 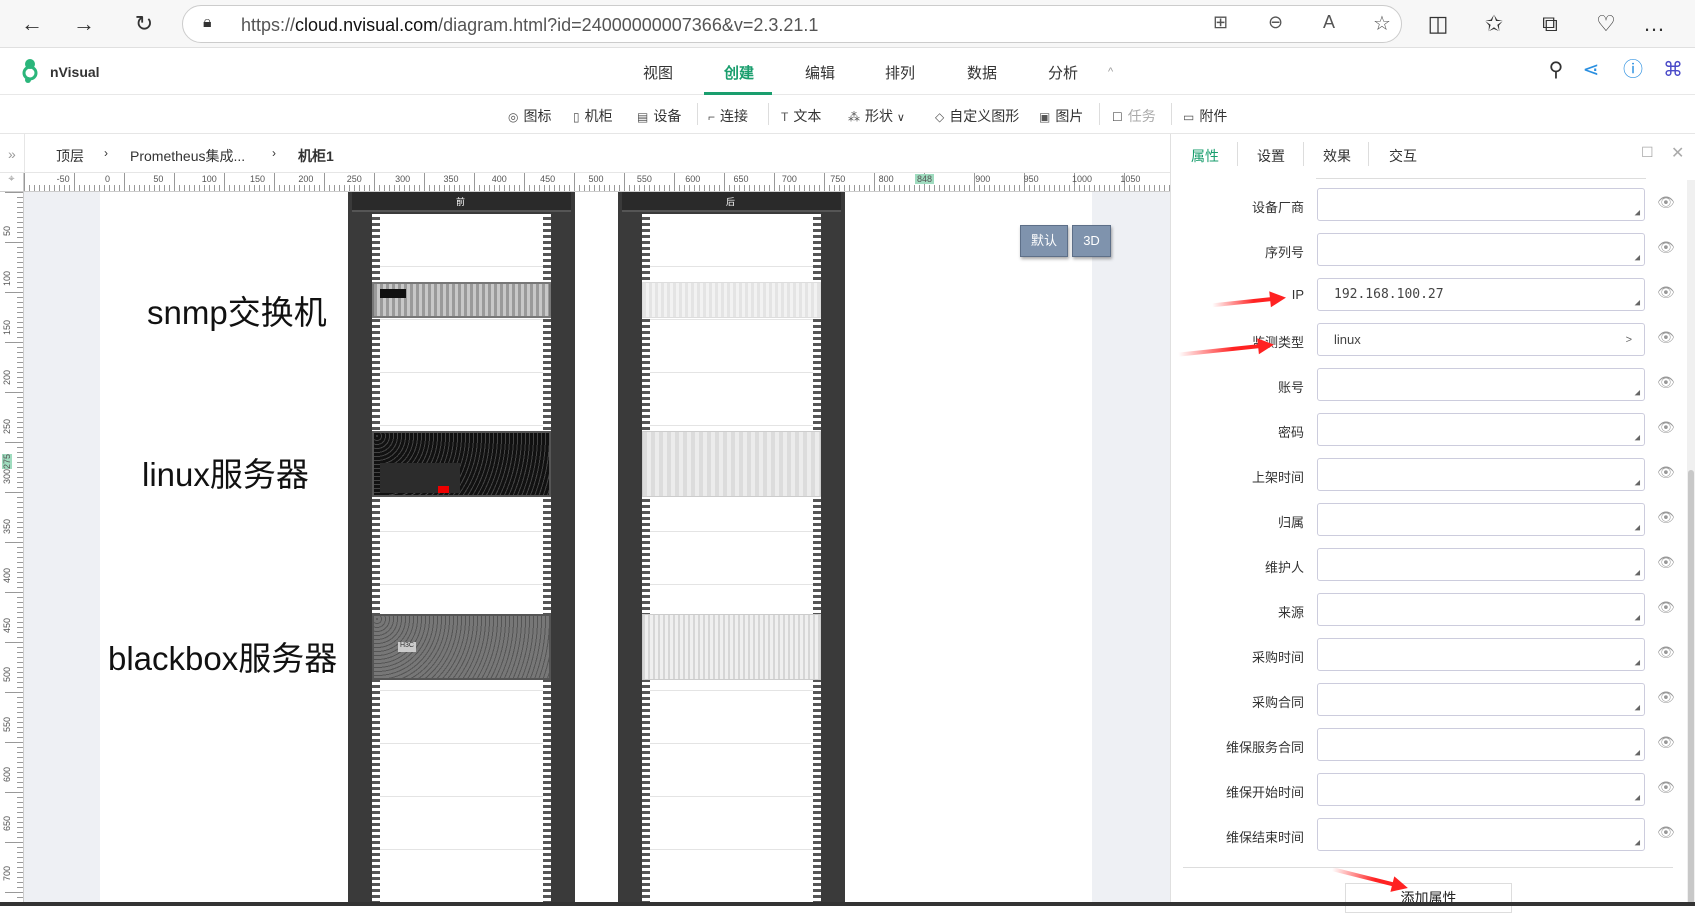 I want to click on favorite-star-icon: ☆, so click(x=1382, y=23).